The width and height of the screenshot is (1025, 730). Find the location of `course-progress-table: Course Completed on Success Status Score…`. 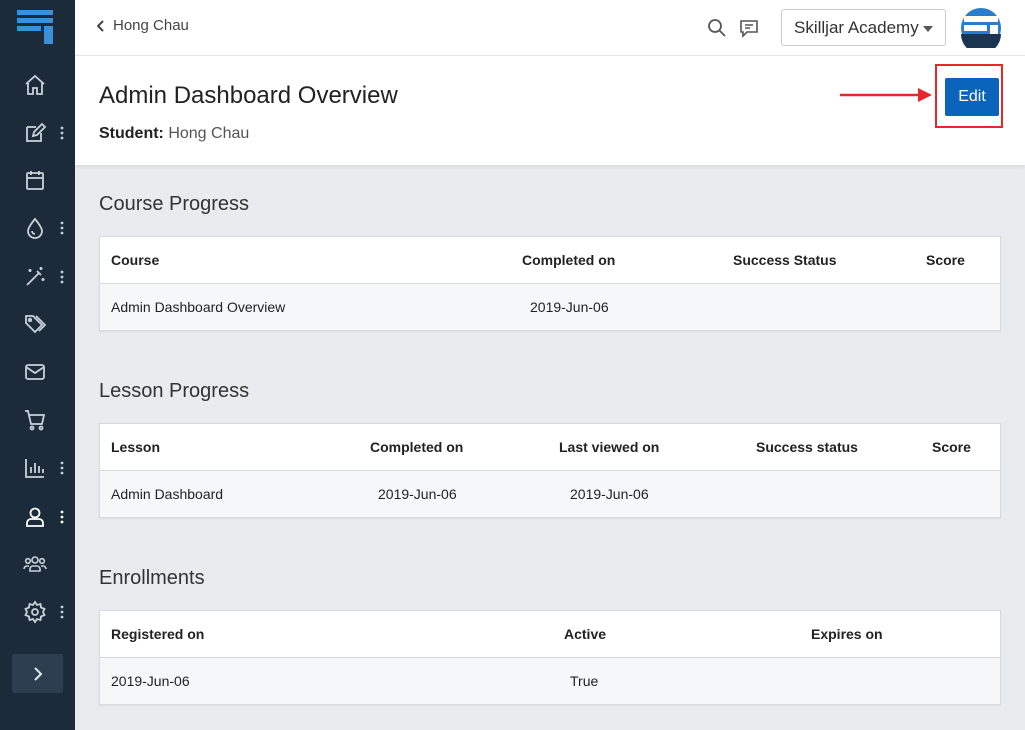

course-progress-table: Course Completed on Success Status Score… is located at coordinates (550, 283).